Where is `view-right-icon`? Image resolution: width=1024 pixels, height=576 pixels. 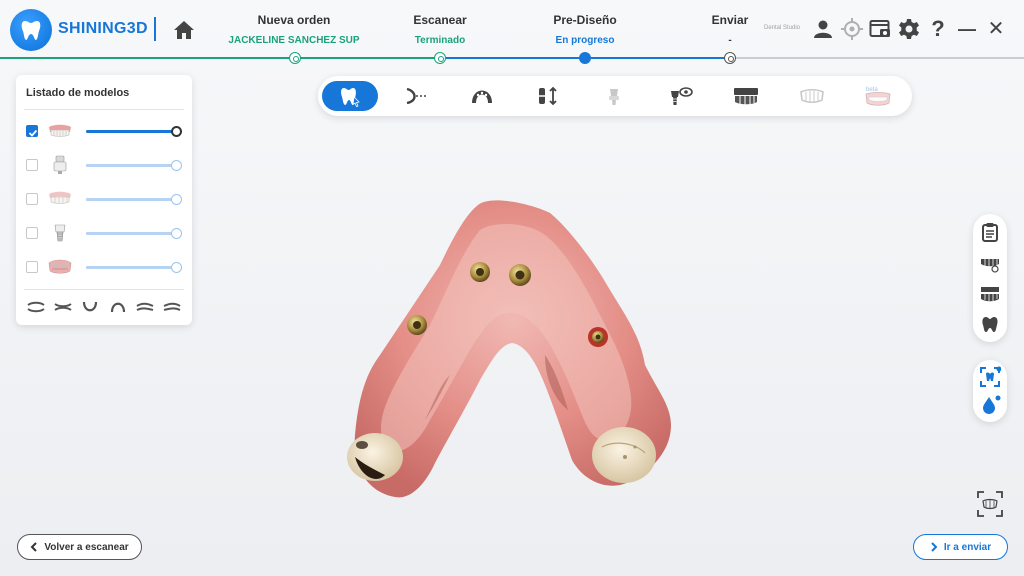
view-right-icon is located at coordinates (172, 307).